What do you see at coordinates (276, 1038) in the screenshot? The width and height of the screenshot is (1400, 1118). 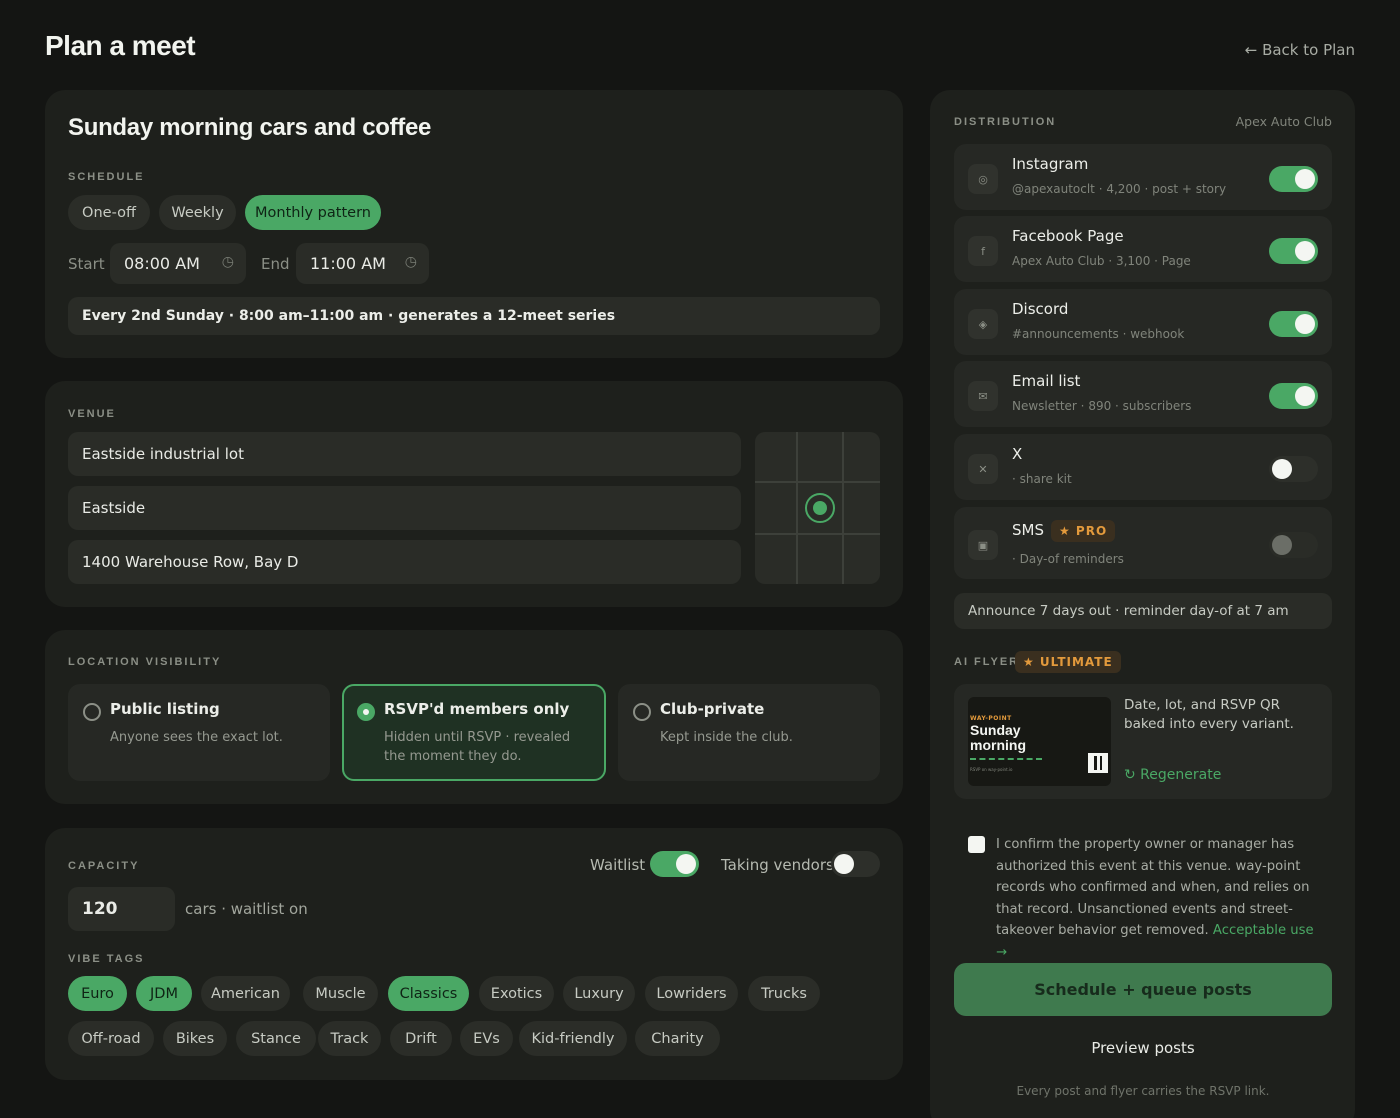 I see `vibe-tag-stance: Stance` at bounding box center [276, 1038].